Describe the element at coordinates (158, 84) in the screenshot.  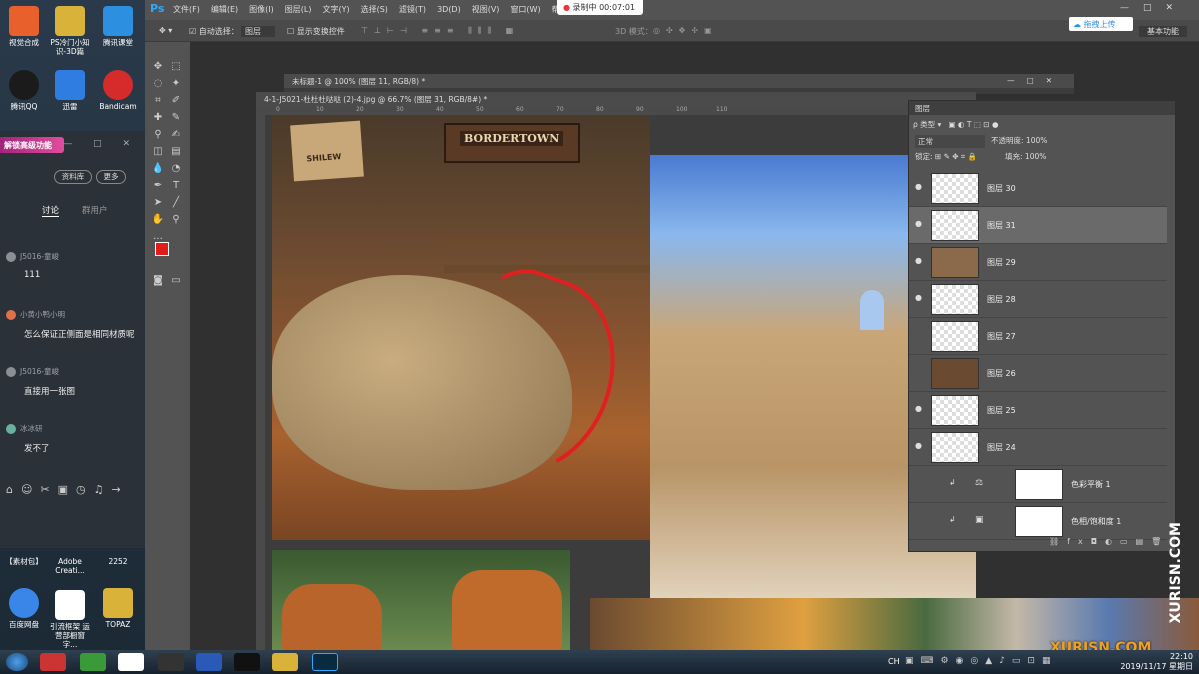
I see `lasso-tool-icon: ◌` at that location.